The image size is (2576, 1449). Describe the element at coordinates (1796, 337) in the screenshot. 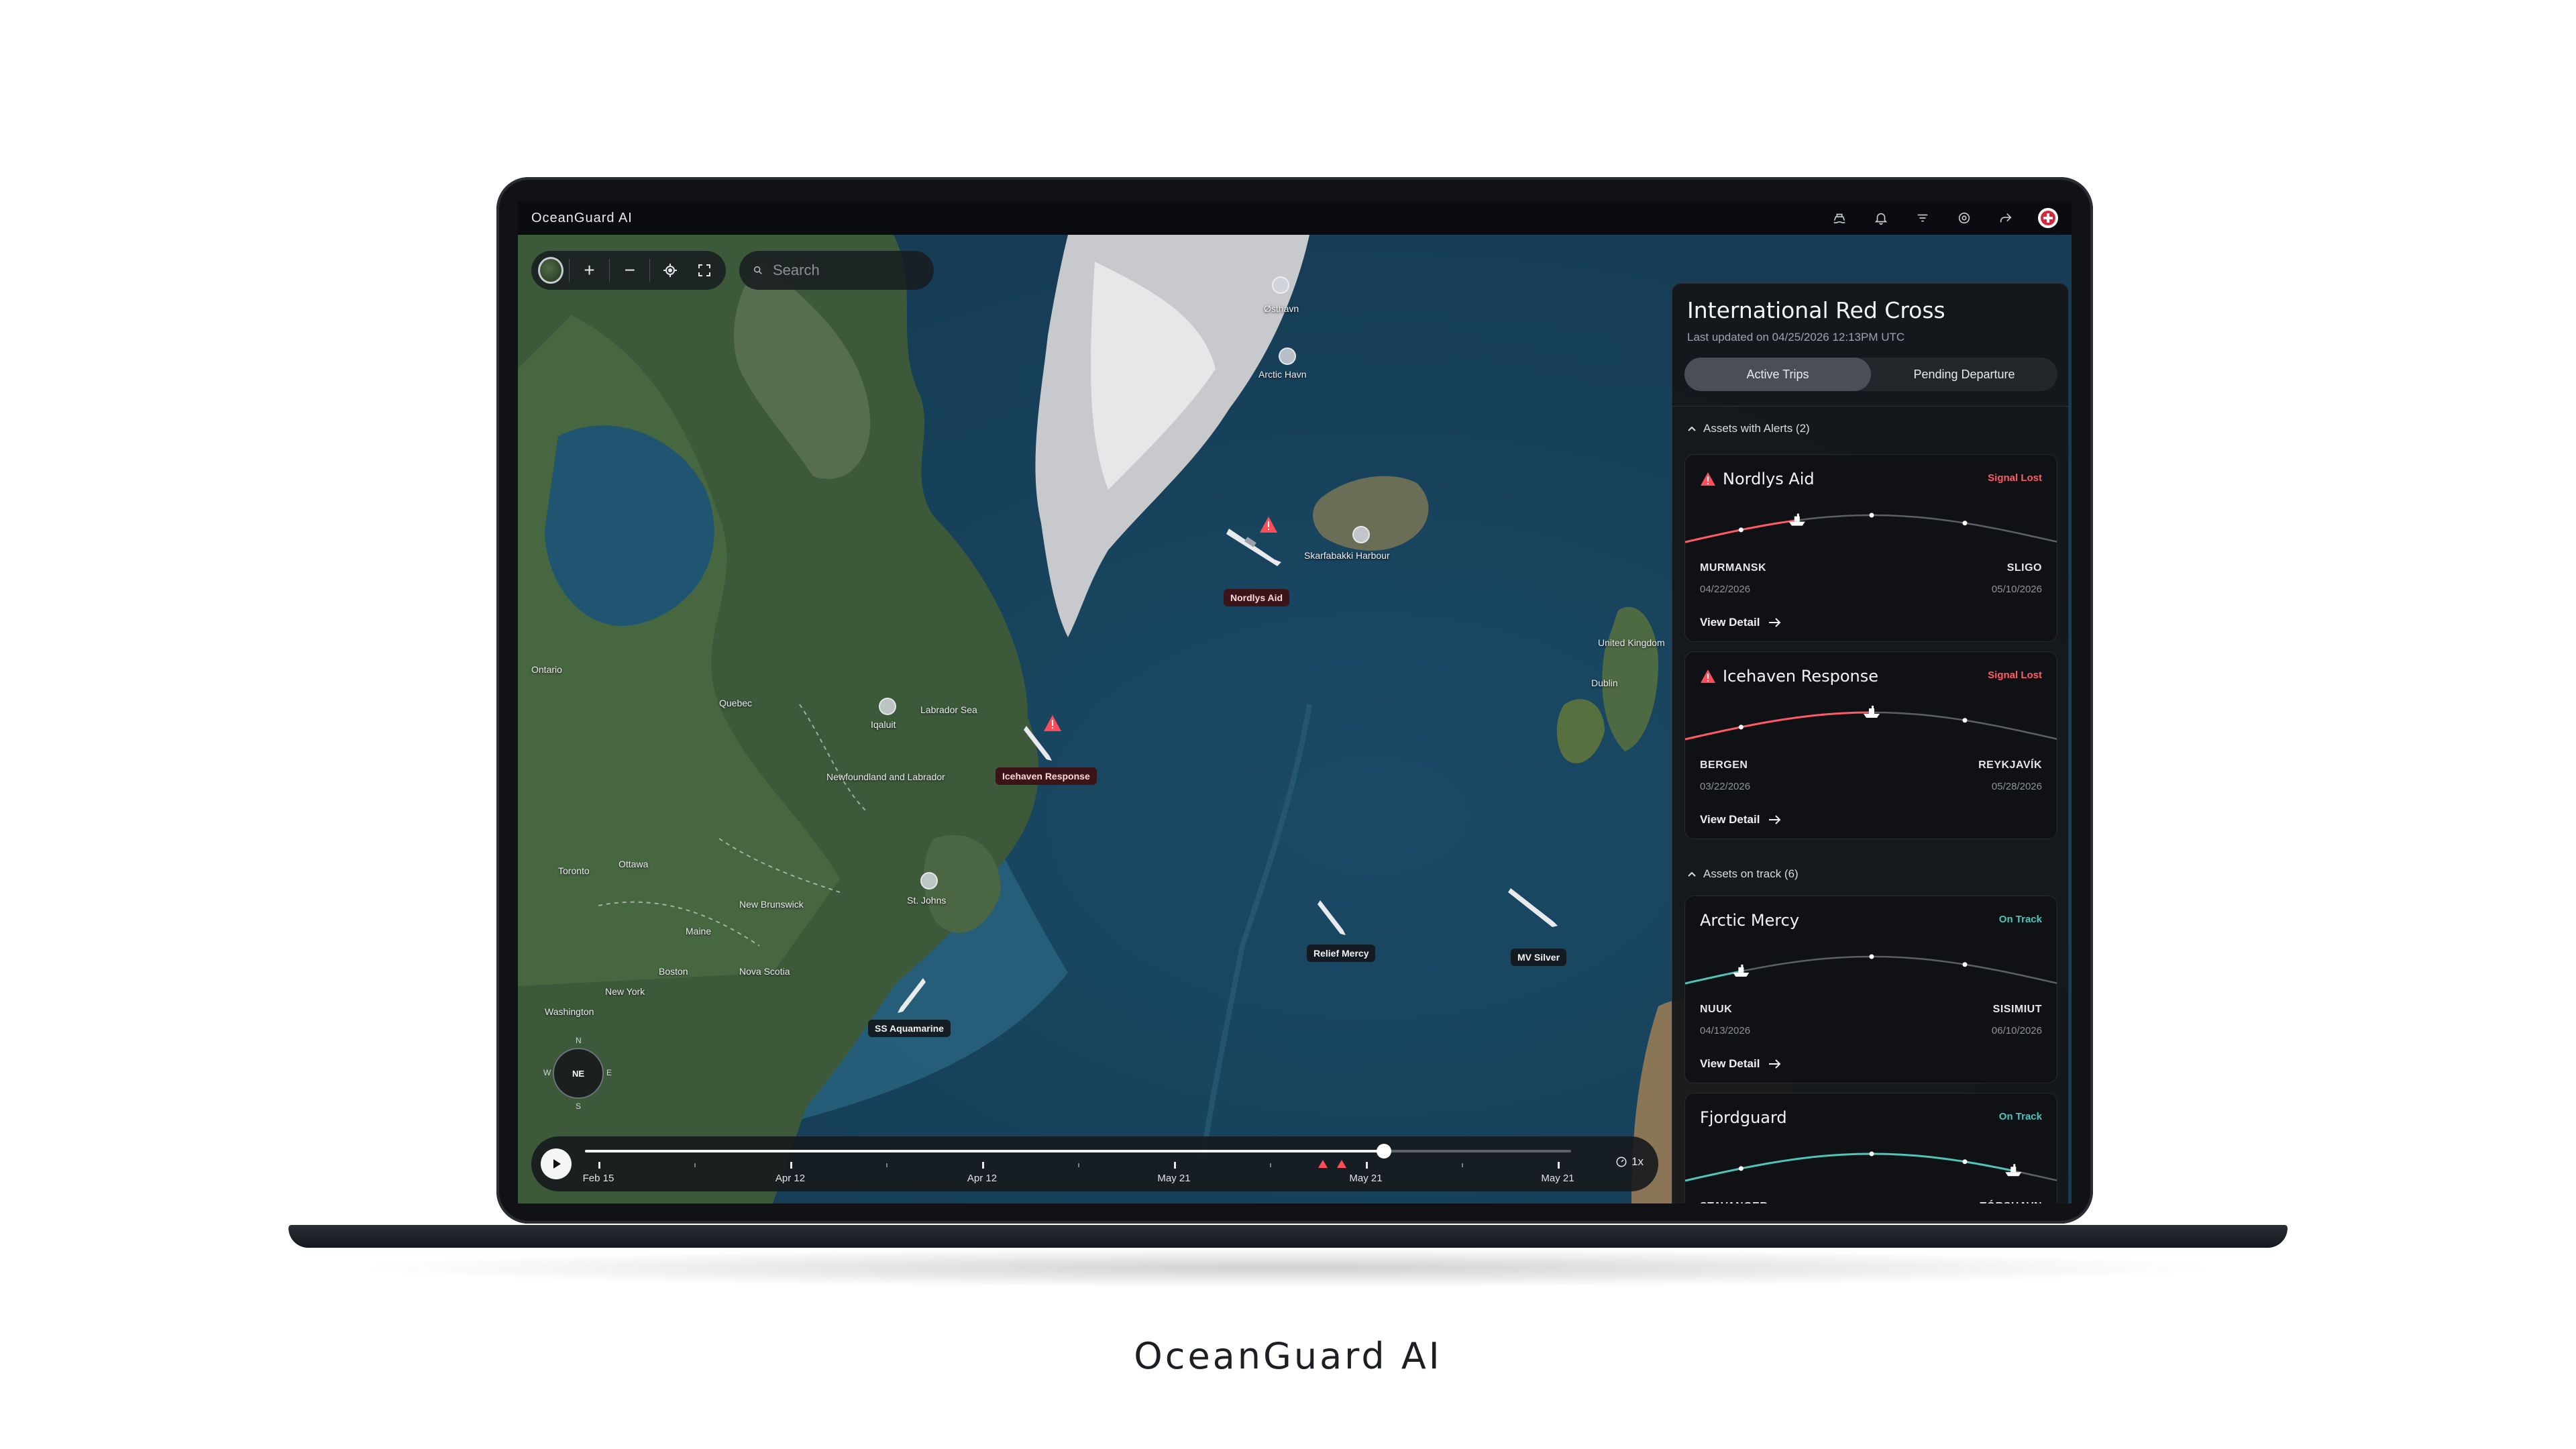

I see `last-updated: Last updated on 04/25/2026 12:13PM UTC` at that location.